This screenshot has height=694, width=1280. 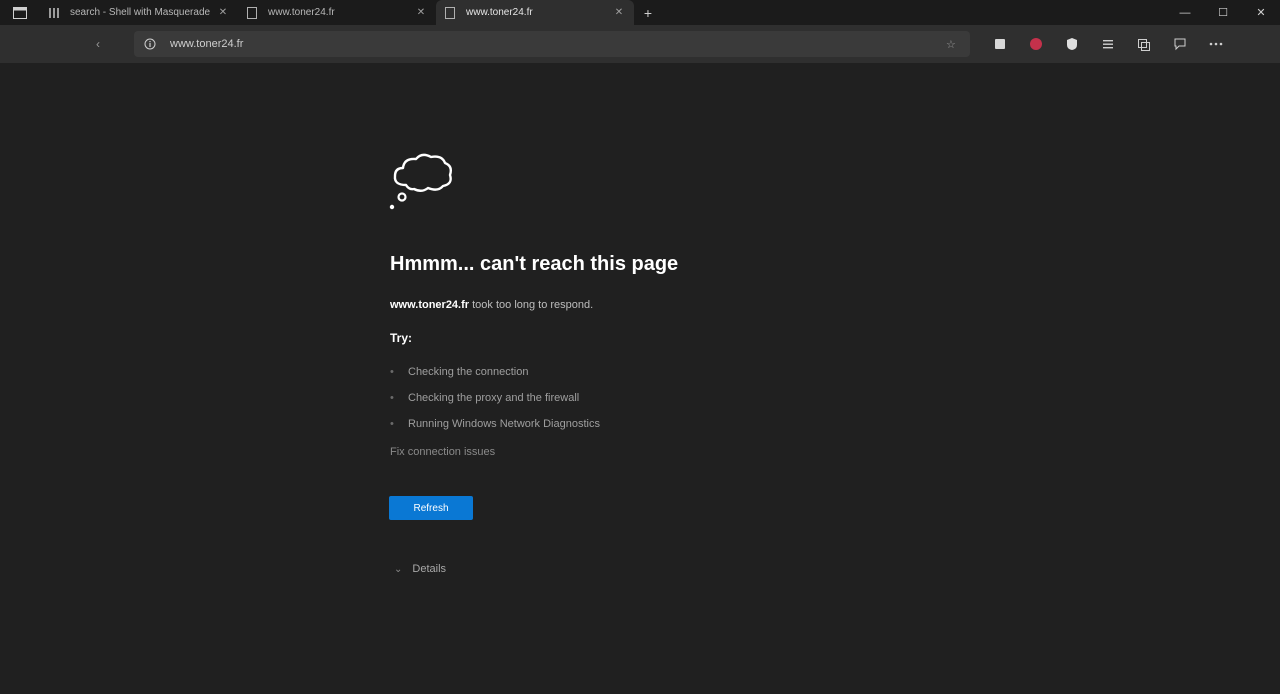 What do you see at coordinates (401, 338) in the screenshot?
I see `try-label: Try:` at bounding box center [401, 338].